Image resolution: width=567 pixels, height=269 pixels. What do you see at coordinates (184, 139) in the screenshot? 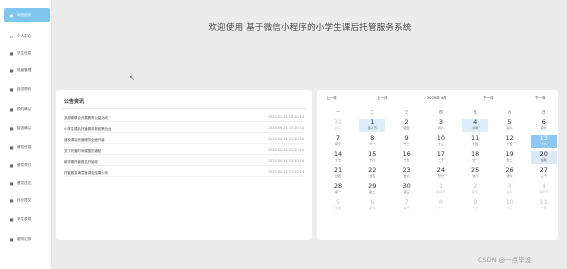
I see `notice-row: 我校课后托管服务全面升级 2025-04-11 15:20:14` at bounding box center [184, 139].